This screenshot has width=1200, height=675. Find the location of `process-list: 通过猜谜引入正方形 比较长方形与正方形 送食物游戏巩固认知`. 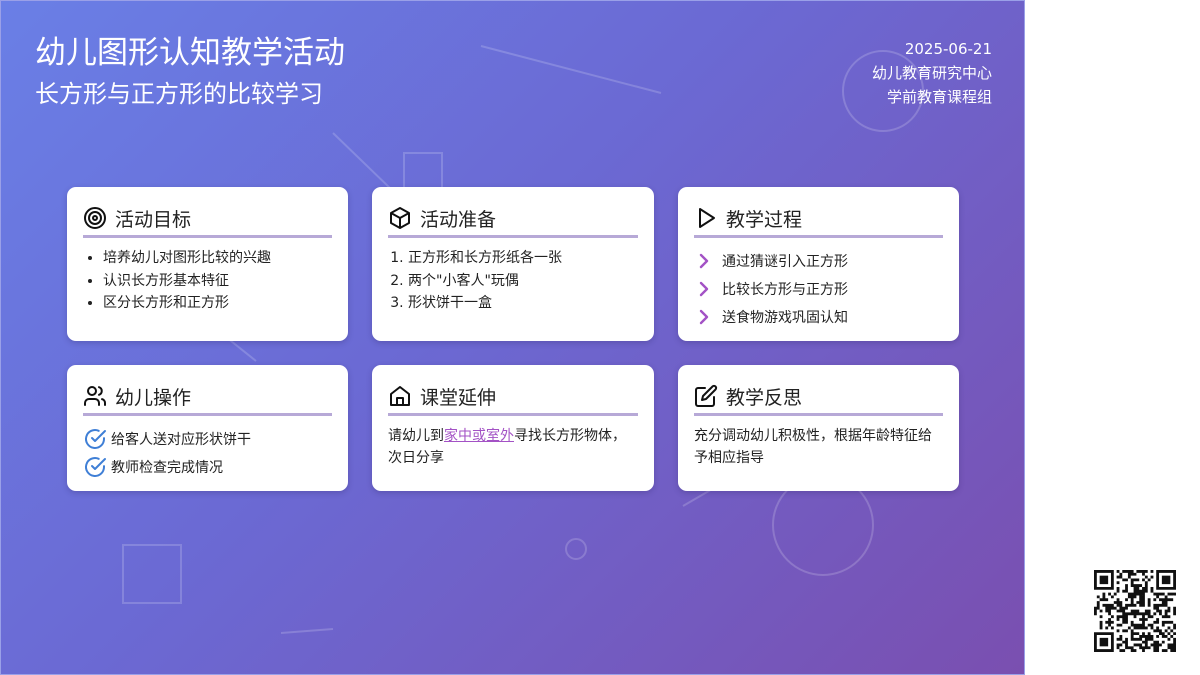

process-list: 通过猜谜引入正方形 比较长方形与正方形 送食物游戏巩固认知 is located at coordinates (818, 289).